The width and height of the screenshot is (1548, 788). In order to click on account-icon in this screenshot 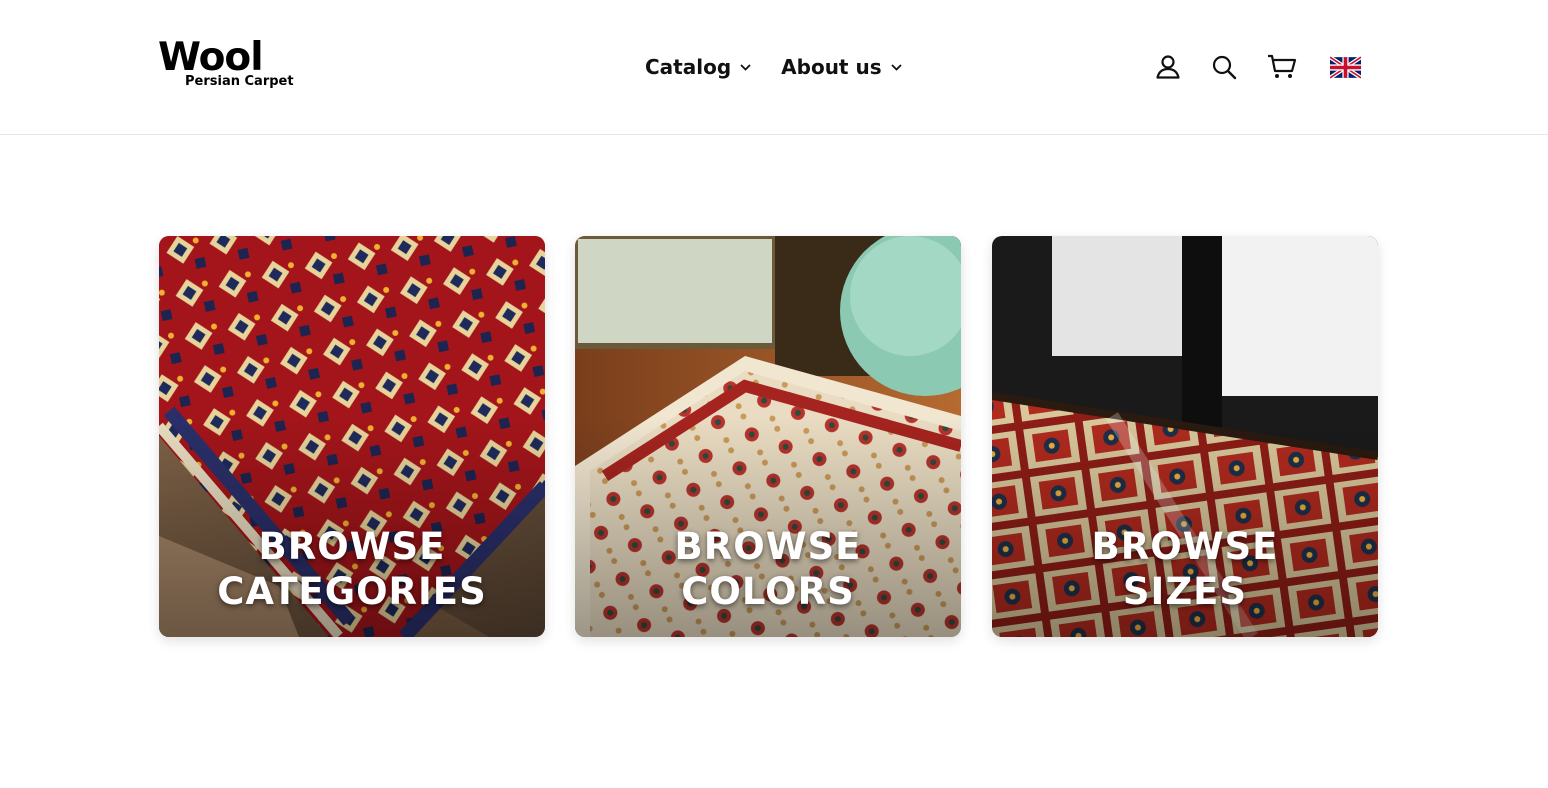, I will do `click(1168, 67)`.